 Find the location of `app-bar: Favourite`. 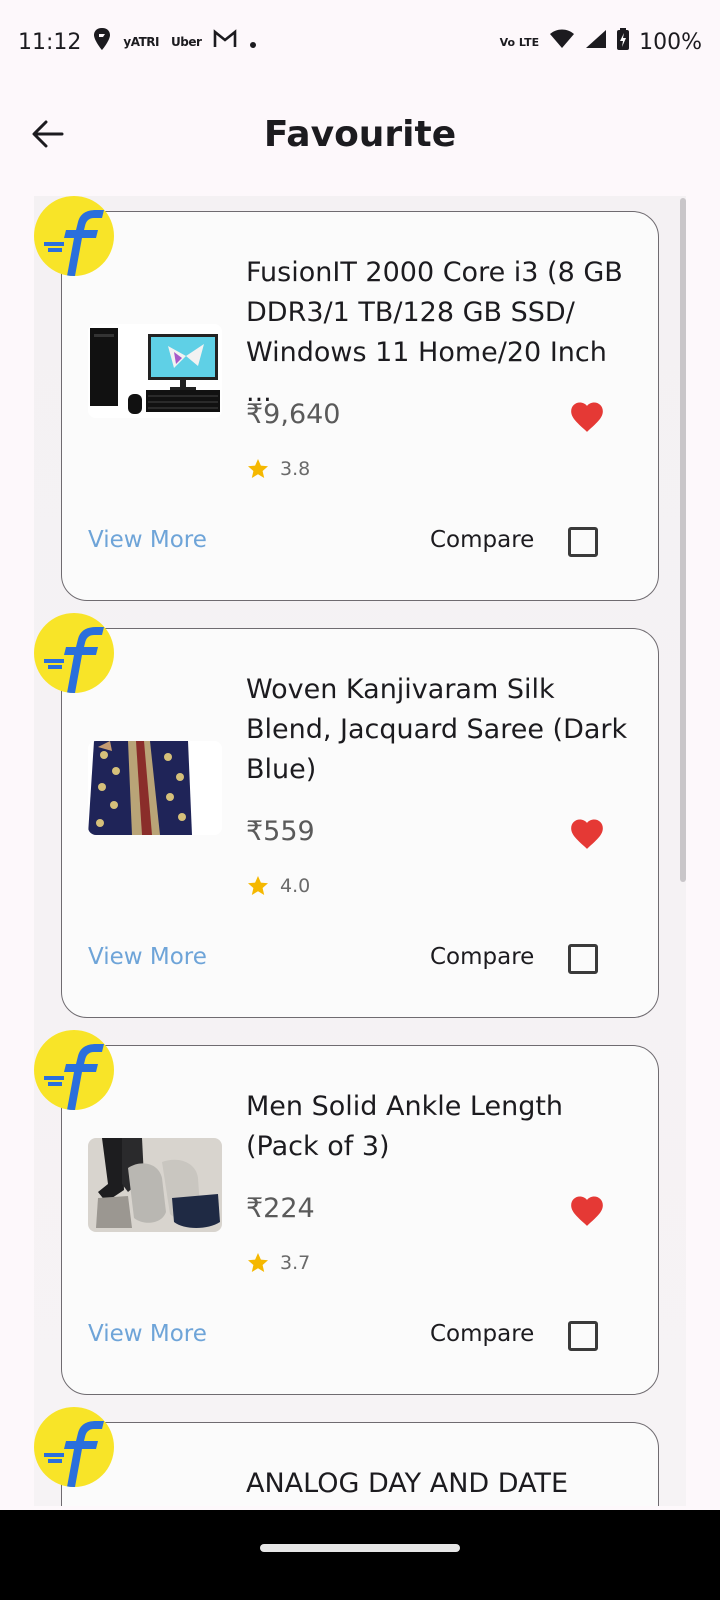

app-bar: Favourite is located at coordinates (360, 137).